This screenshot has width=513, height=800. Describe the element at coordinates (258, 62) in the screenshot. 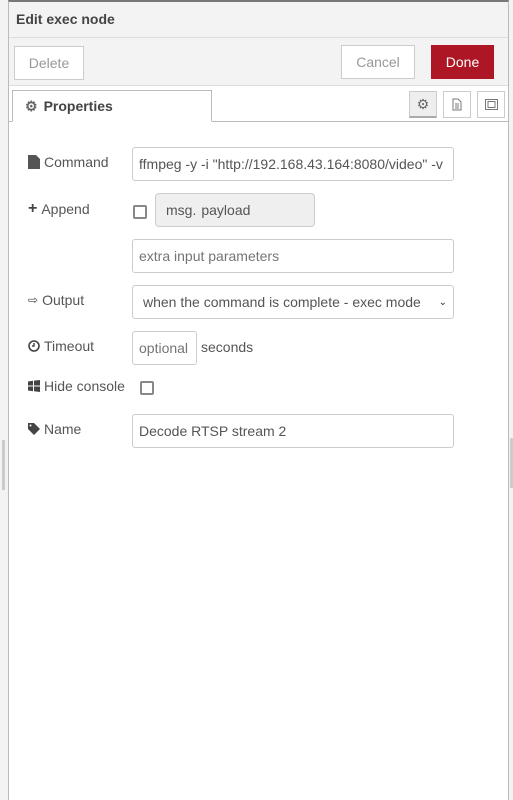

I see `toolbar: Delete Cancel Done` at that location.